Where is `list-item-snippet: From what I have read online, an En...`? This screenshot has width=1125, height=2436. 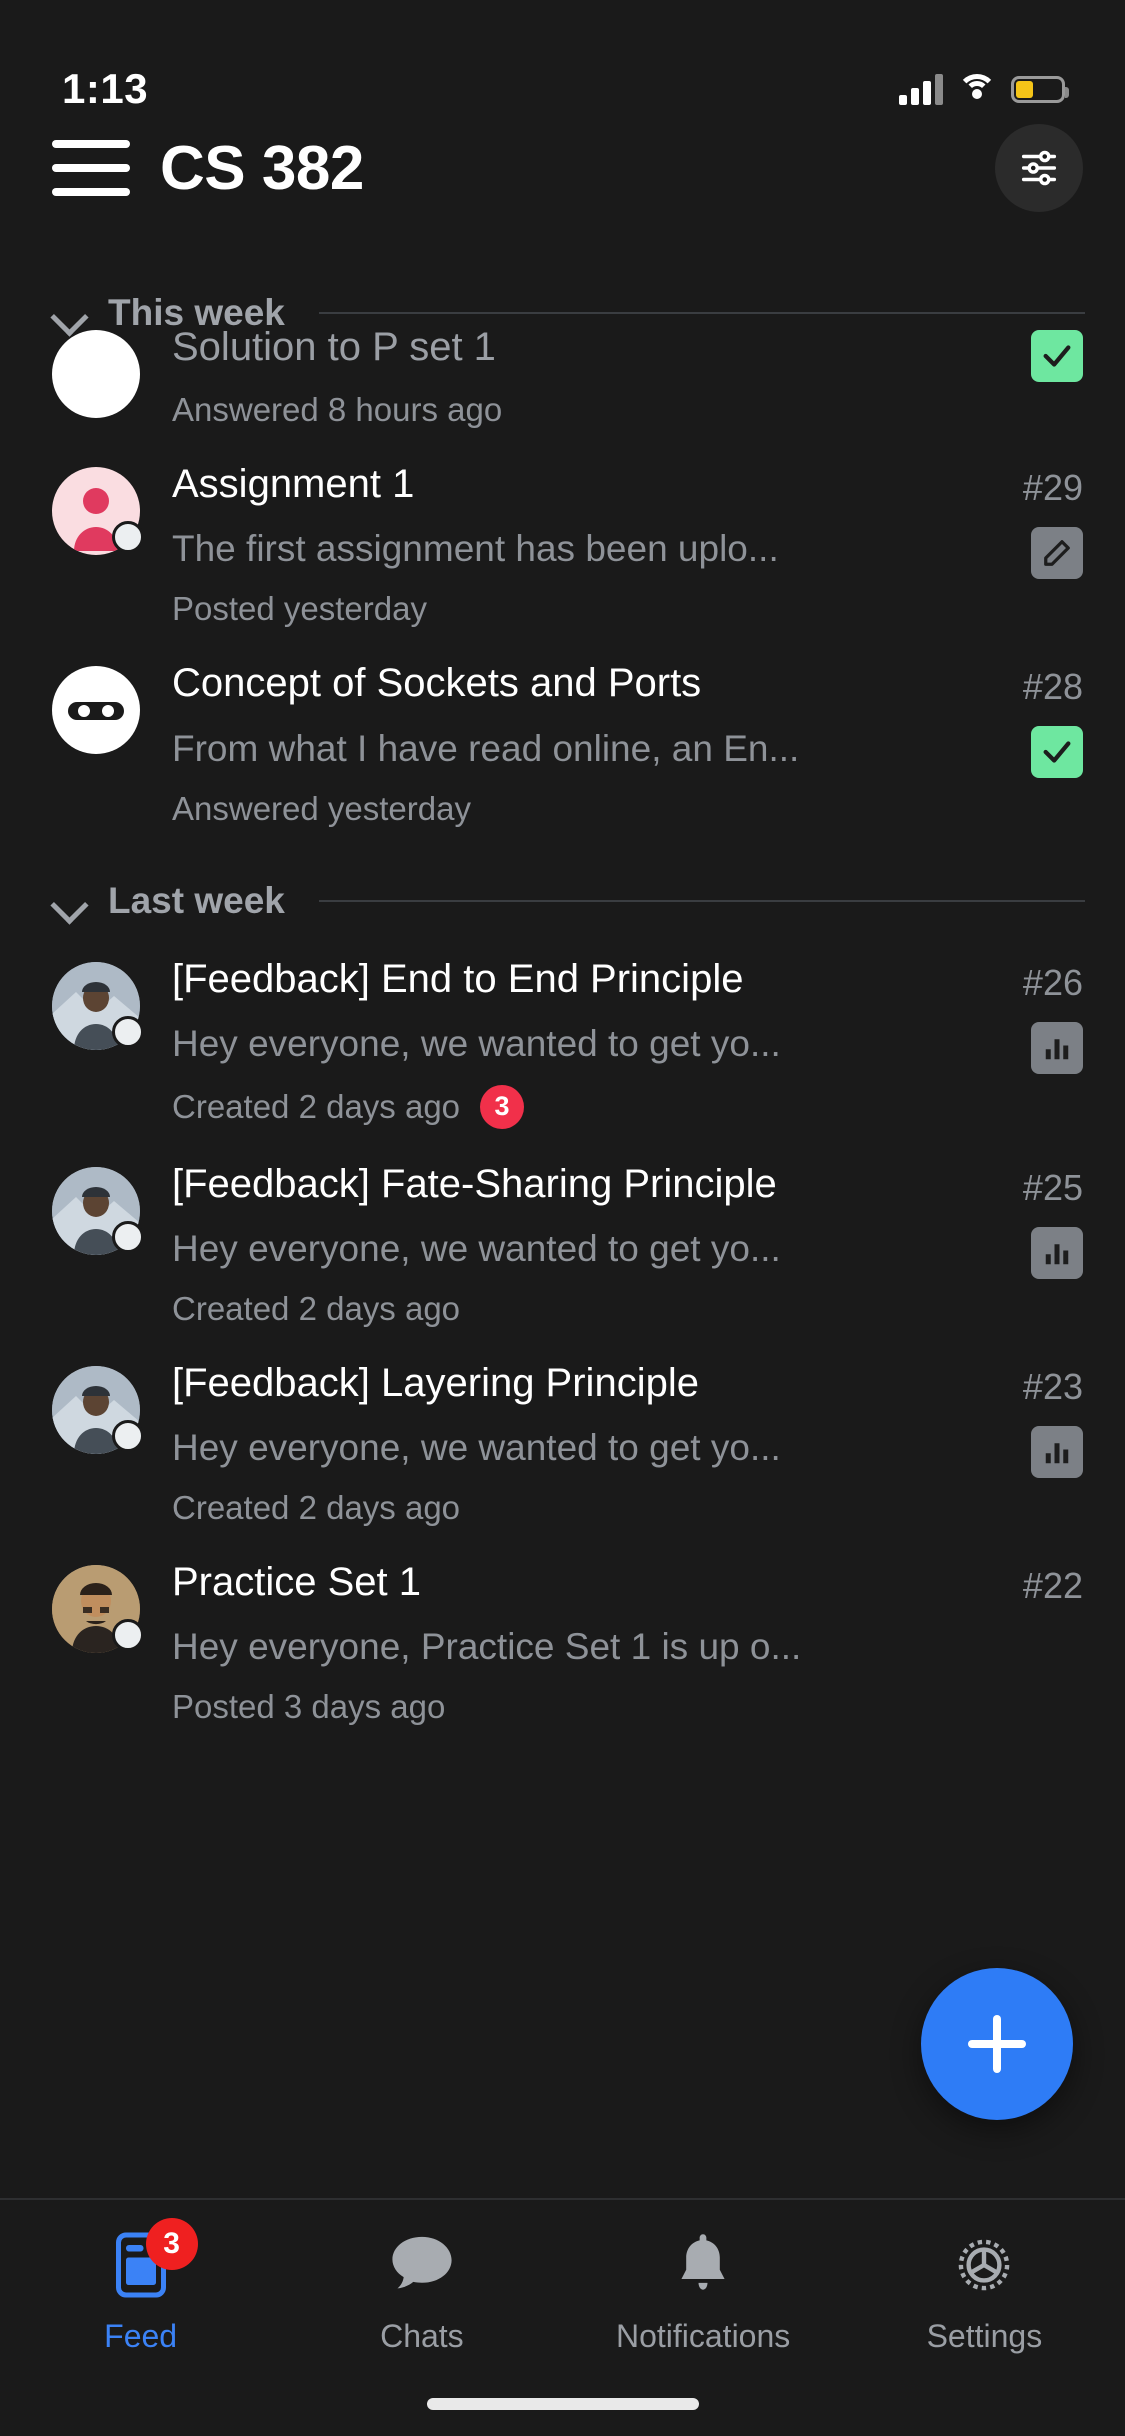 list-item-snippet: From what I have read online, an En... is located at coordinates (486, 748).